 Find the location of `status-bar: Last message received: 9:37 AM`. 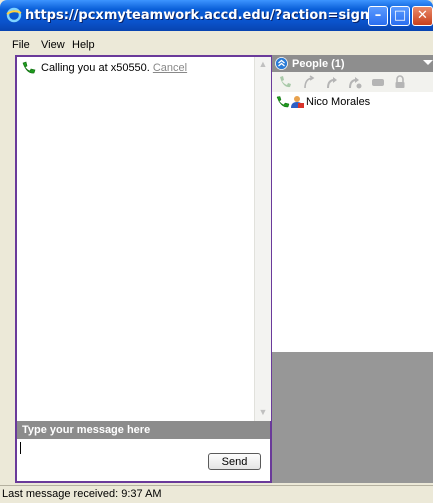

status-bar: Last message received: 9:37 AM is located at coordinates (216, 494).